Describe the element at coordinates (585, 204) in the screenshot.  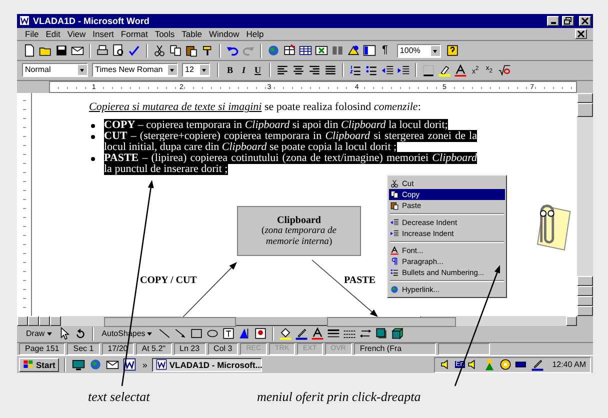
I see `vertical-scrollbar` at that location.